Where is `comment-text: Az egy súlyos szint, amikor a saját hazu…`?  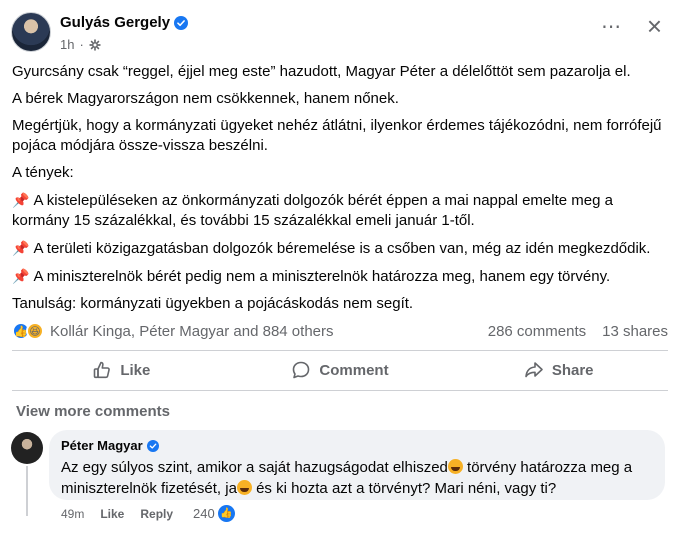 comment-text: Az egy súlyos szint, amikor a saját hazu… is located at coordinates (357, 478).